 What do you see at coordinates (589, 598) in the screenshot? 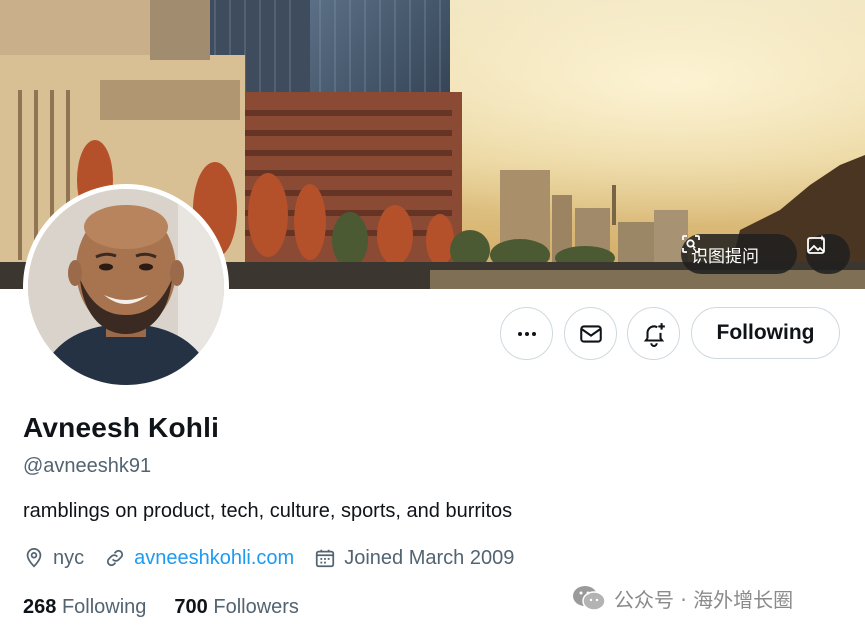
I see `wechat-icon` at bounding box center [589, 598].